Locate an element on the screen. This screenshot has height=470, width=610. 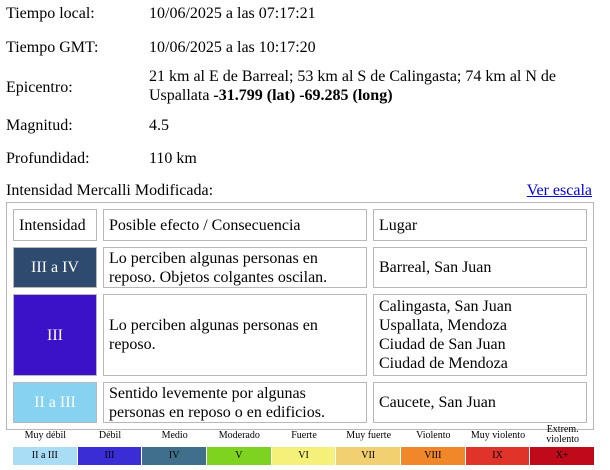
legend-cell: III is located at coordinates (110, 456).